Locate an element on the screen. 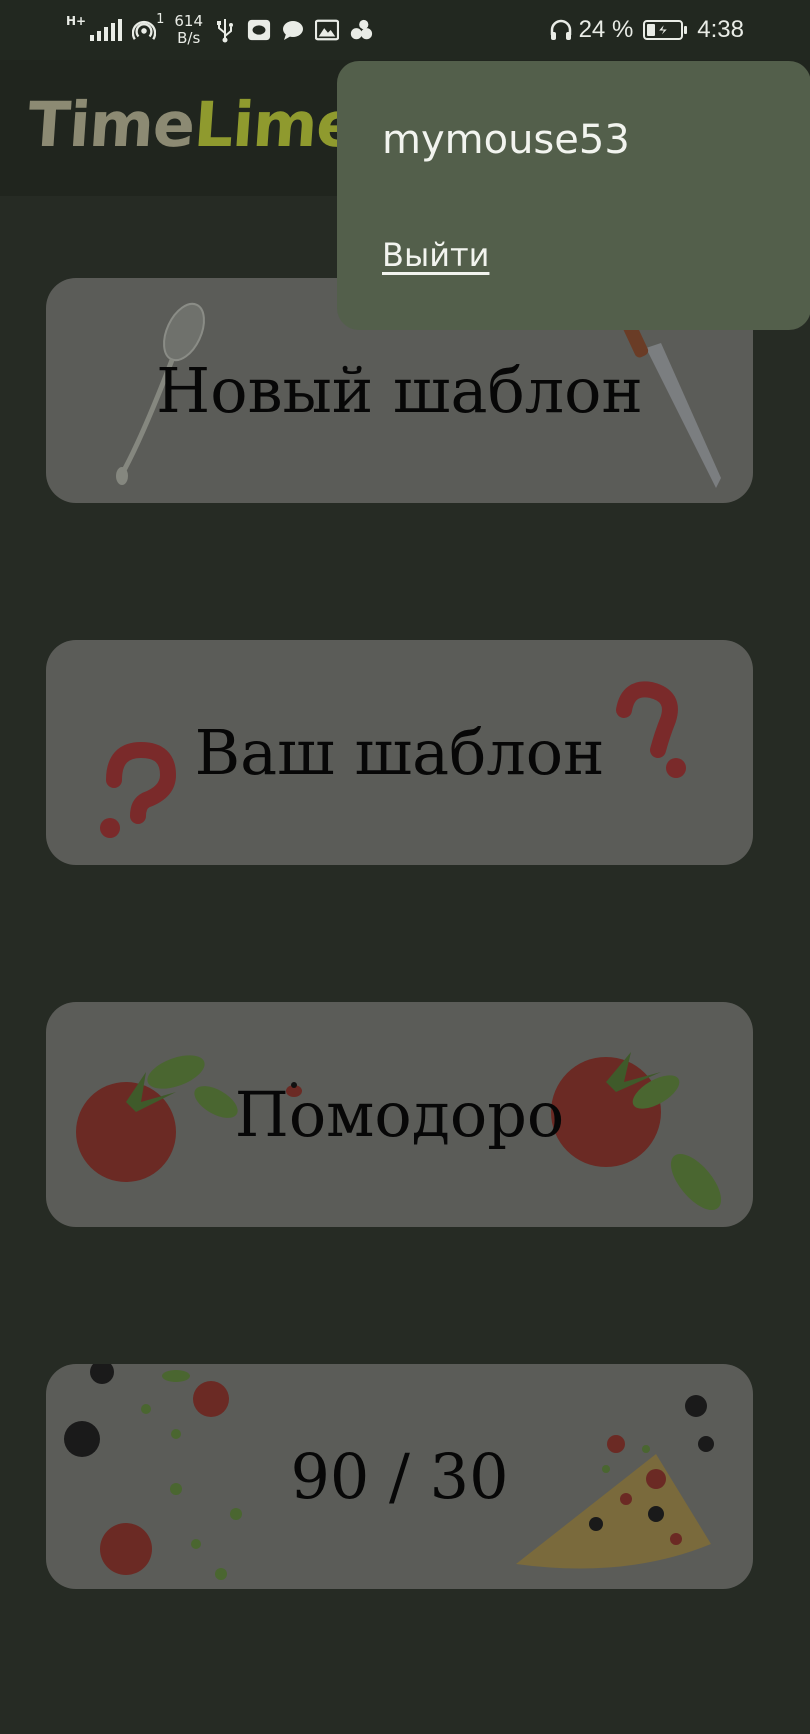  gallery-icon is located at coordinates (327, 30).